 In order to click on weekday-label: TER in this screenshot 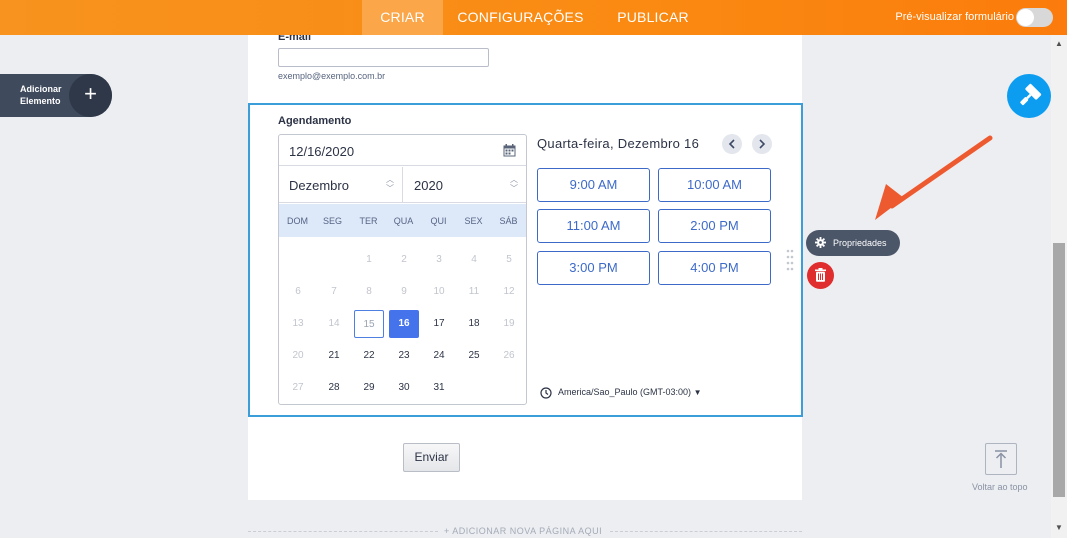, I will do `click(368, 221)`.